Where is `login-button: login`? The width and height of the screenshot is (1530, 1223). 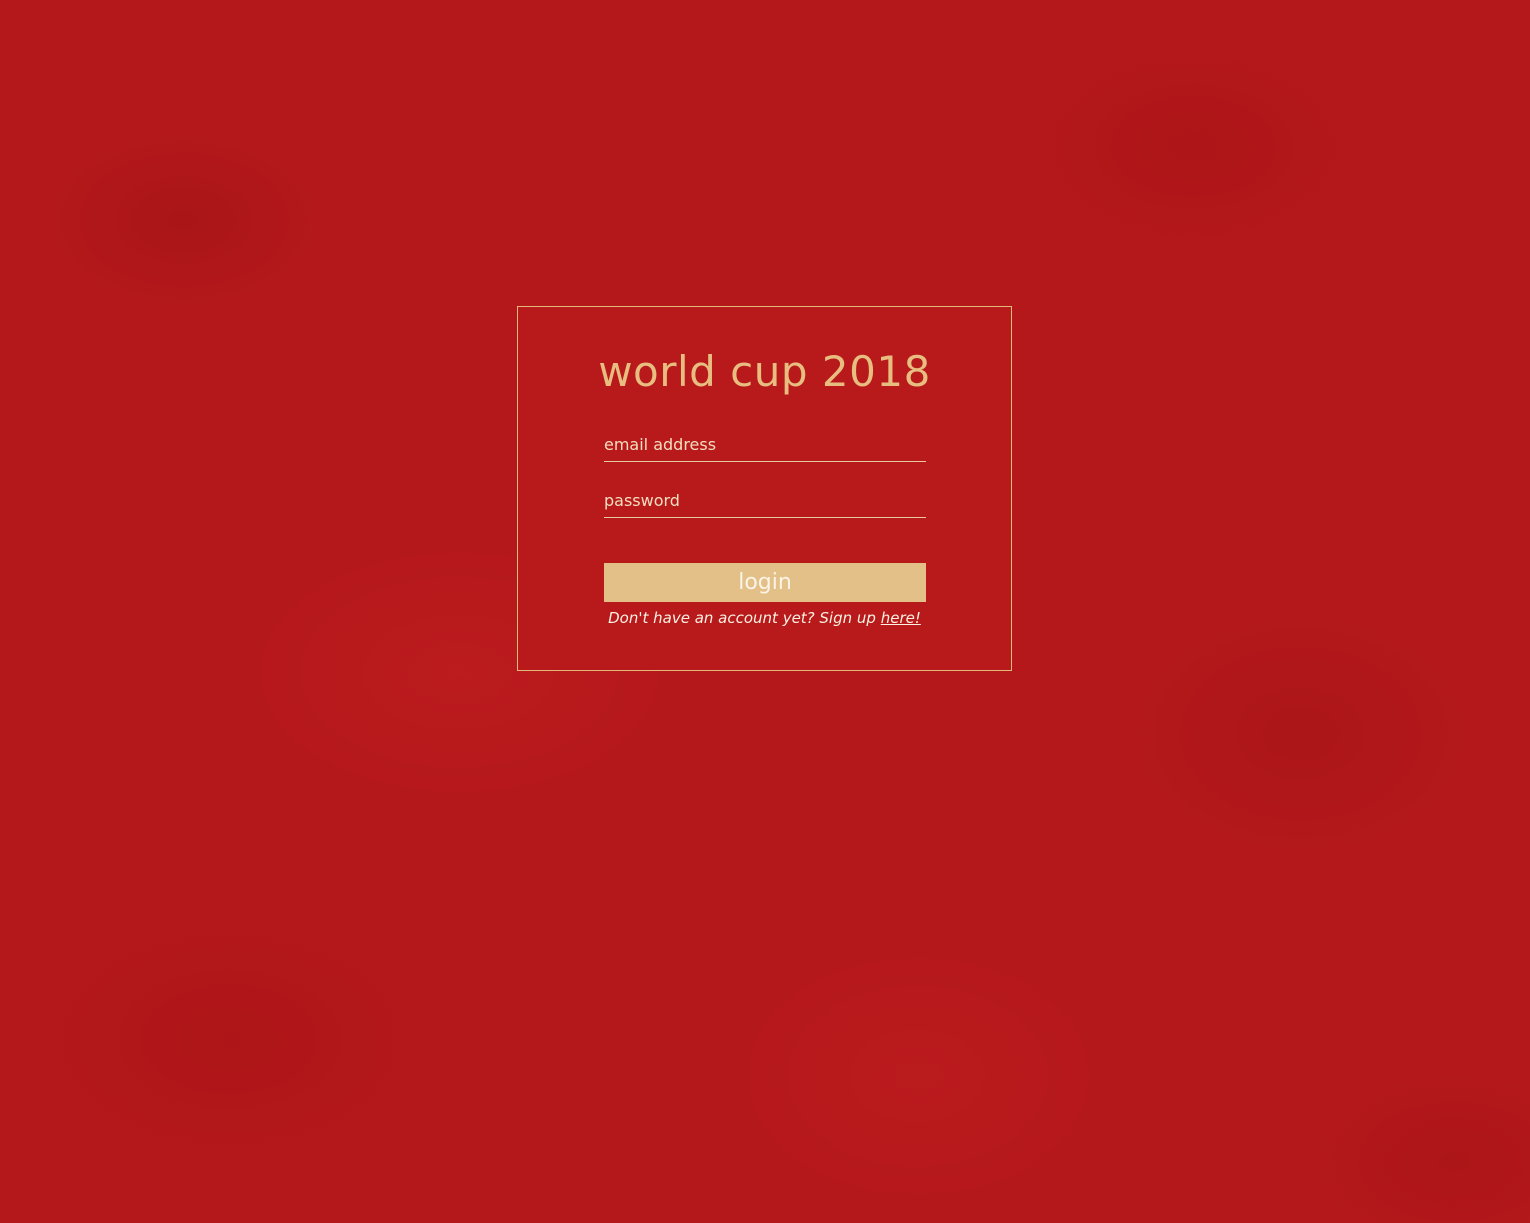
login-button: login is located at coordinates (765, 582).